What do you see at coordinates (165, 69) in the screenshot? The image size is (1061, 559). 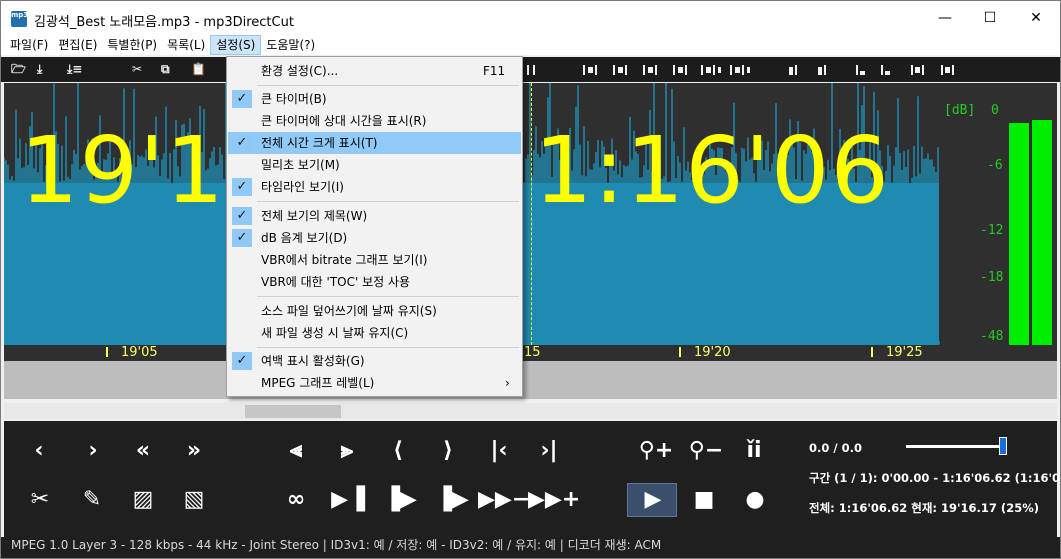 I see `copy-icon: ⧉` at bounding box center [165, 69].